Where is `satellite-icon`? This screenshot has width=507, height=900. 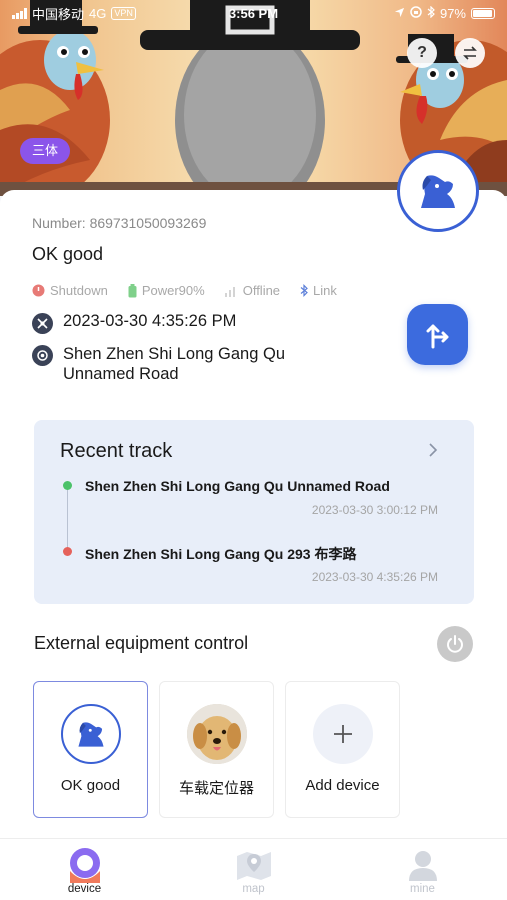
satellite-icon is located at coordinates (42, 323).